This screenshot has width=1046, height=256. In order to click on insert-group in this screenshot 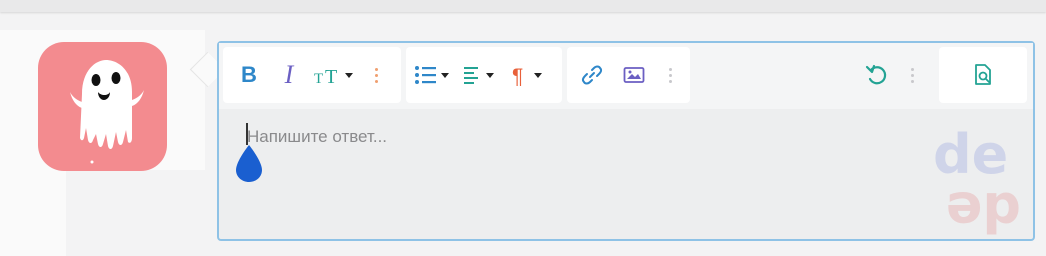, I will do `click(628, 75)`.